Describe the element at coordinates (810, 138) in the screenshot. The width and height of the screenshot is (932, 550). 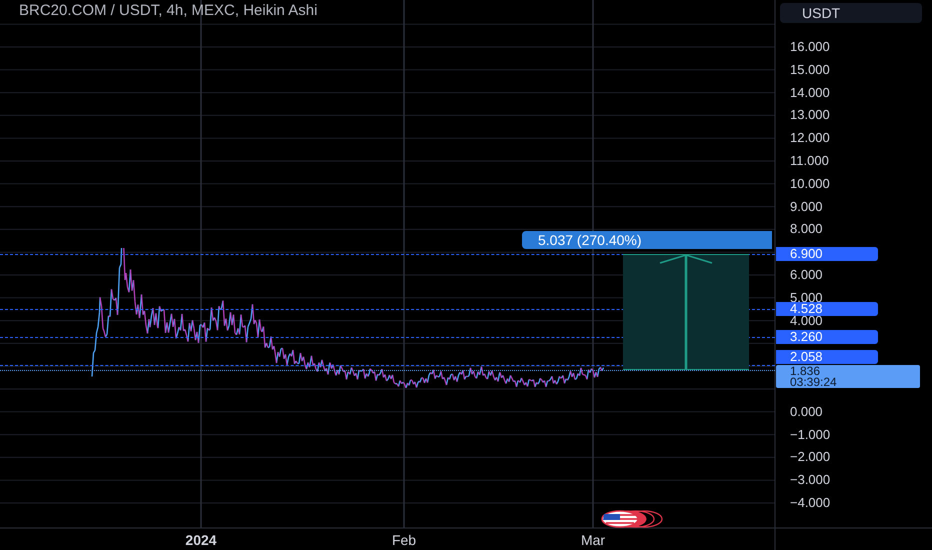
I see `price-axis-label: 12.000` at that location.